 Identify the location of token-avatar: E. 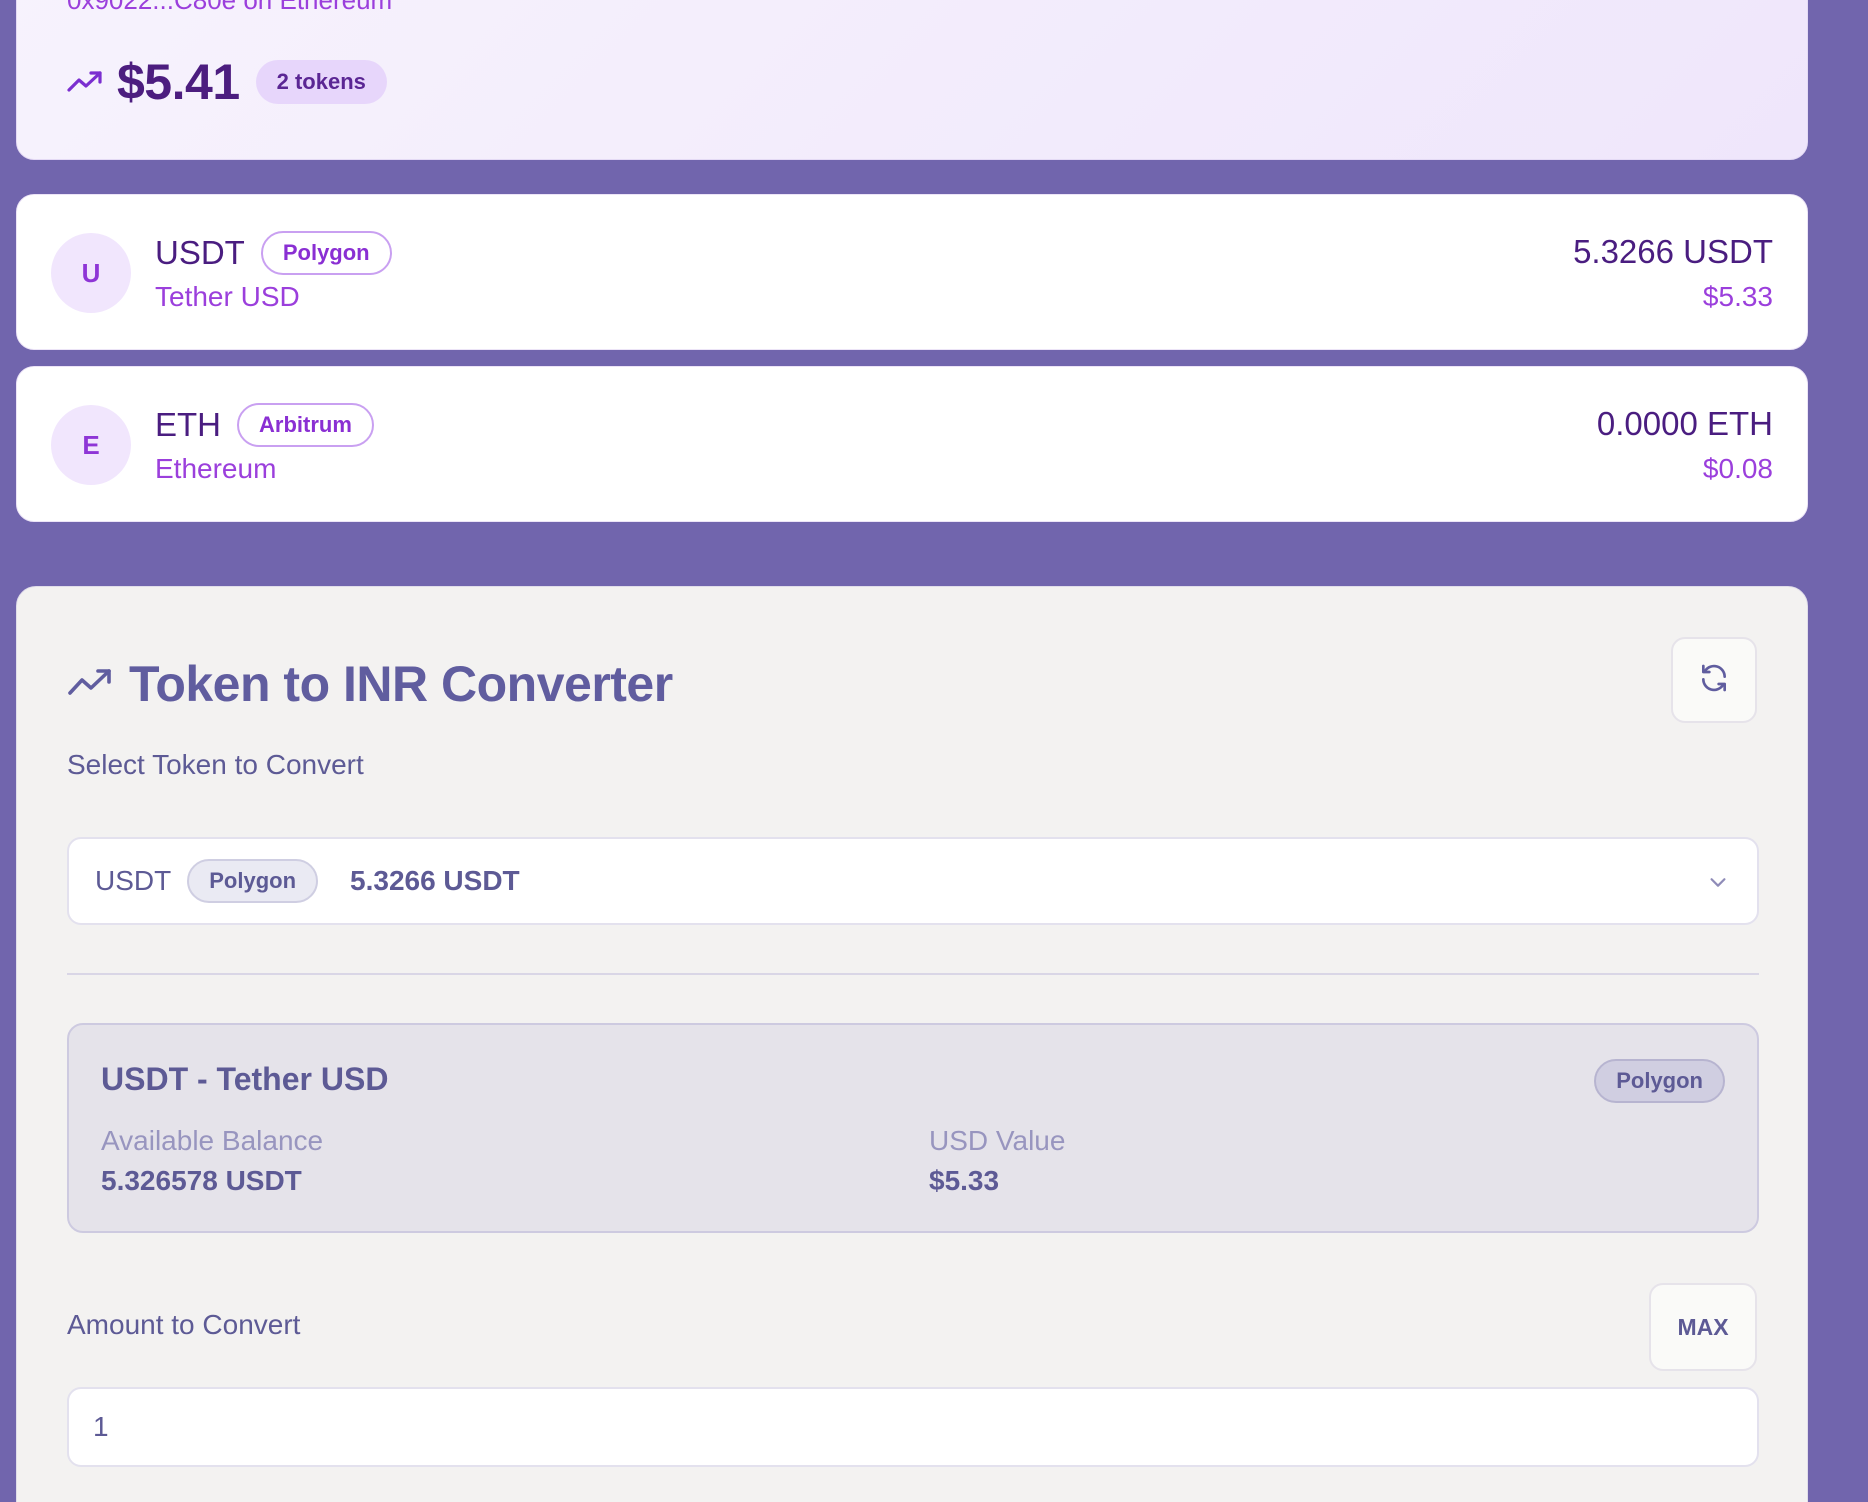
(91, 445).